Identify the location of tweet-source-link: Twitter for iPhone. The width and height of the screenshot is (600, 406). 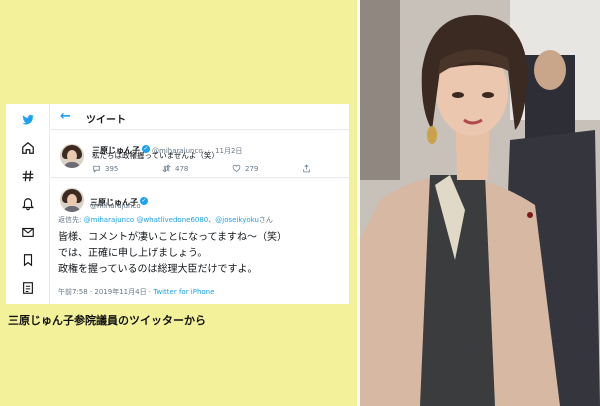
(183, 292).